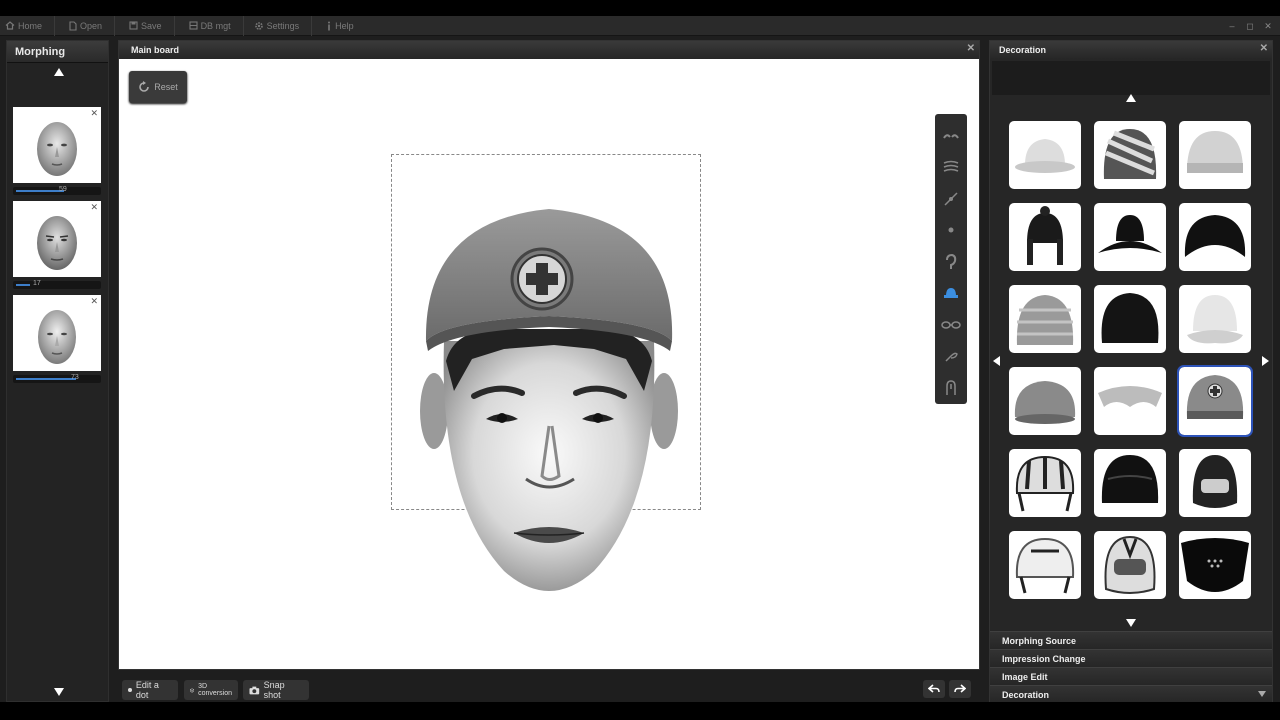  Describe the element at coordinates (1250, 26) in the screenshot. I see `maximize-icon: ◻` at that location.